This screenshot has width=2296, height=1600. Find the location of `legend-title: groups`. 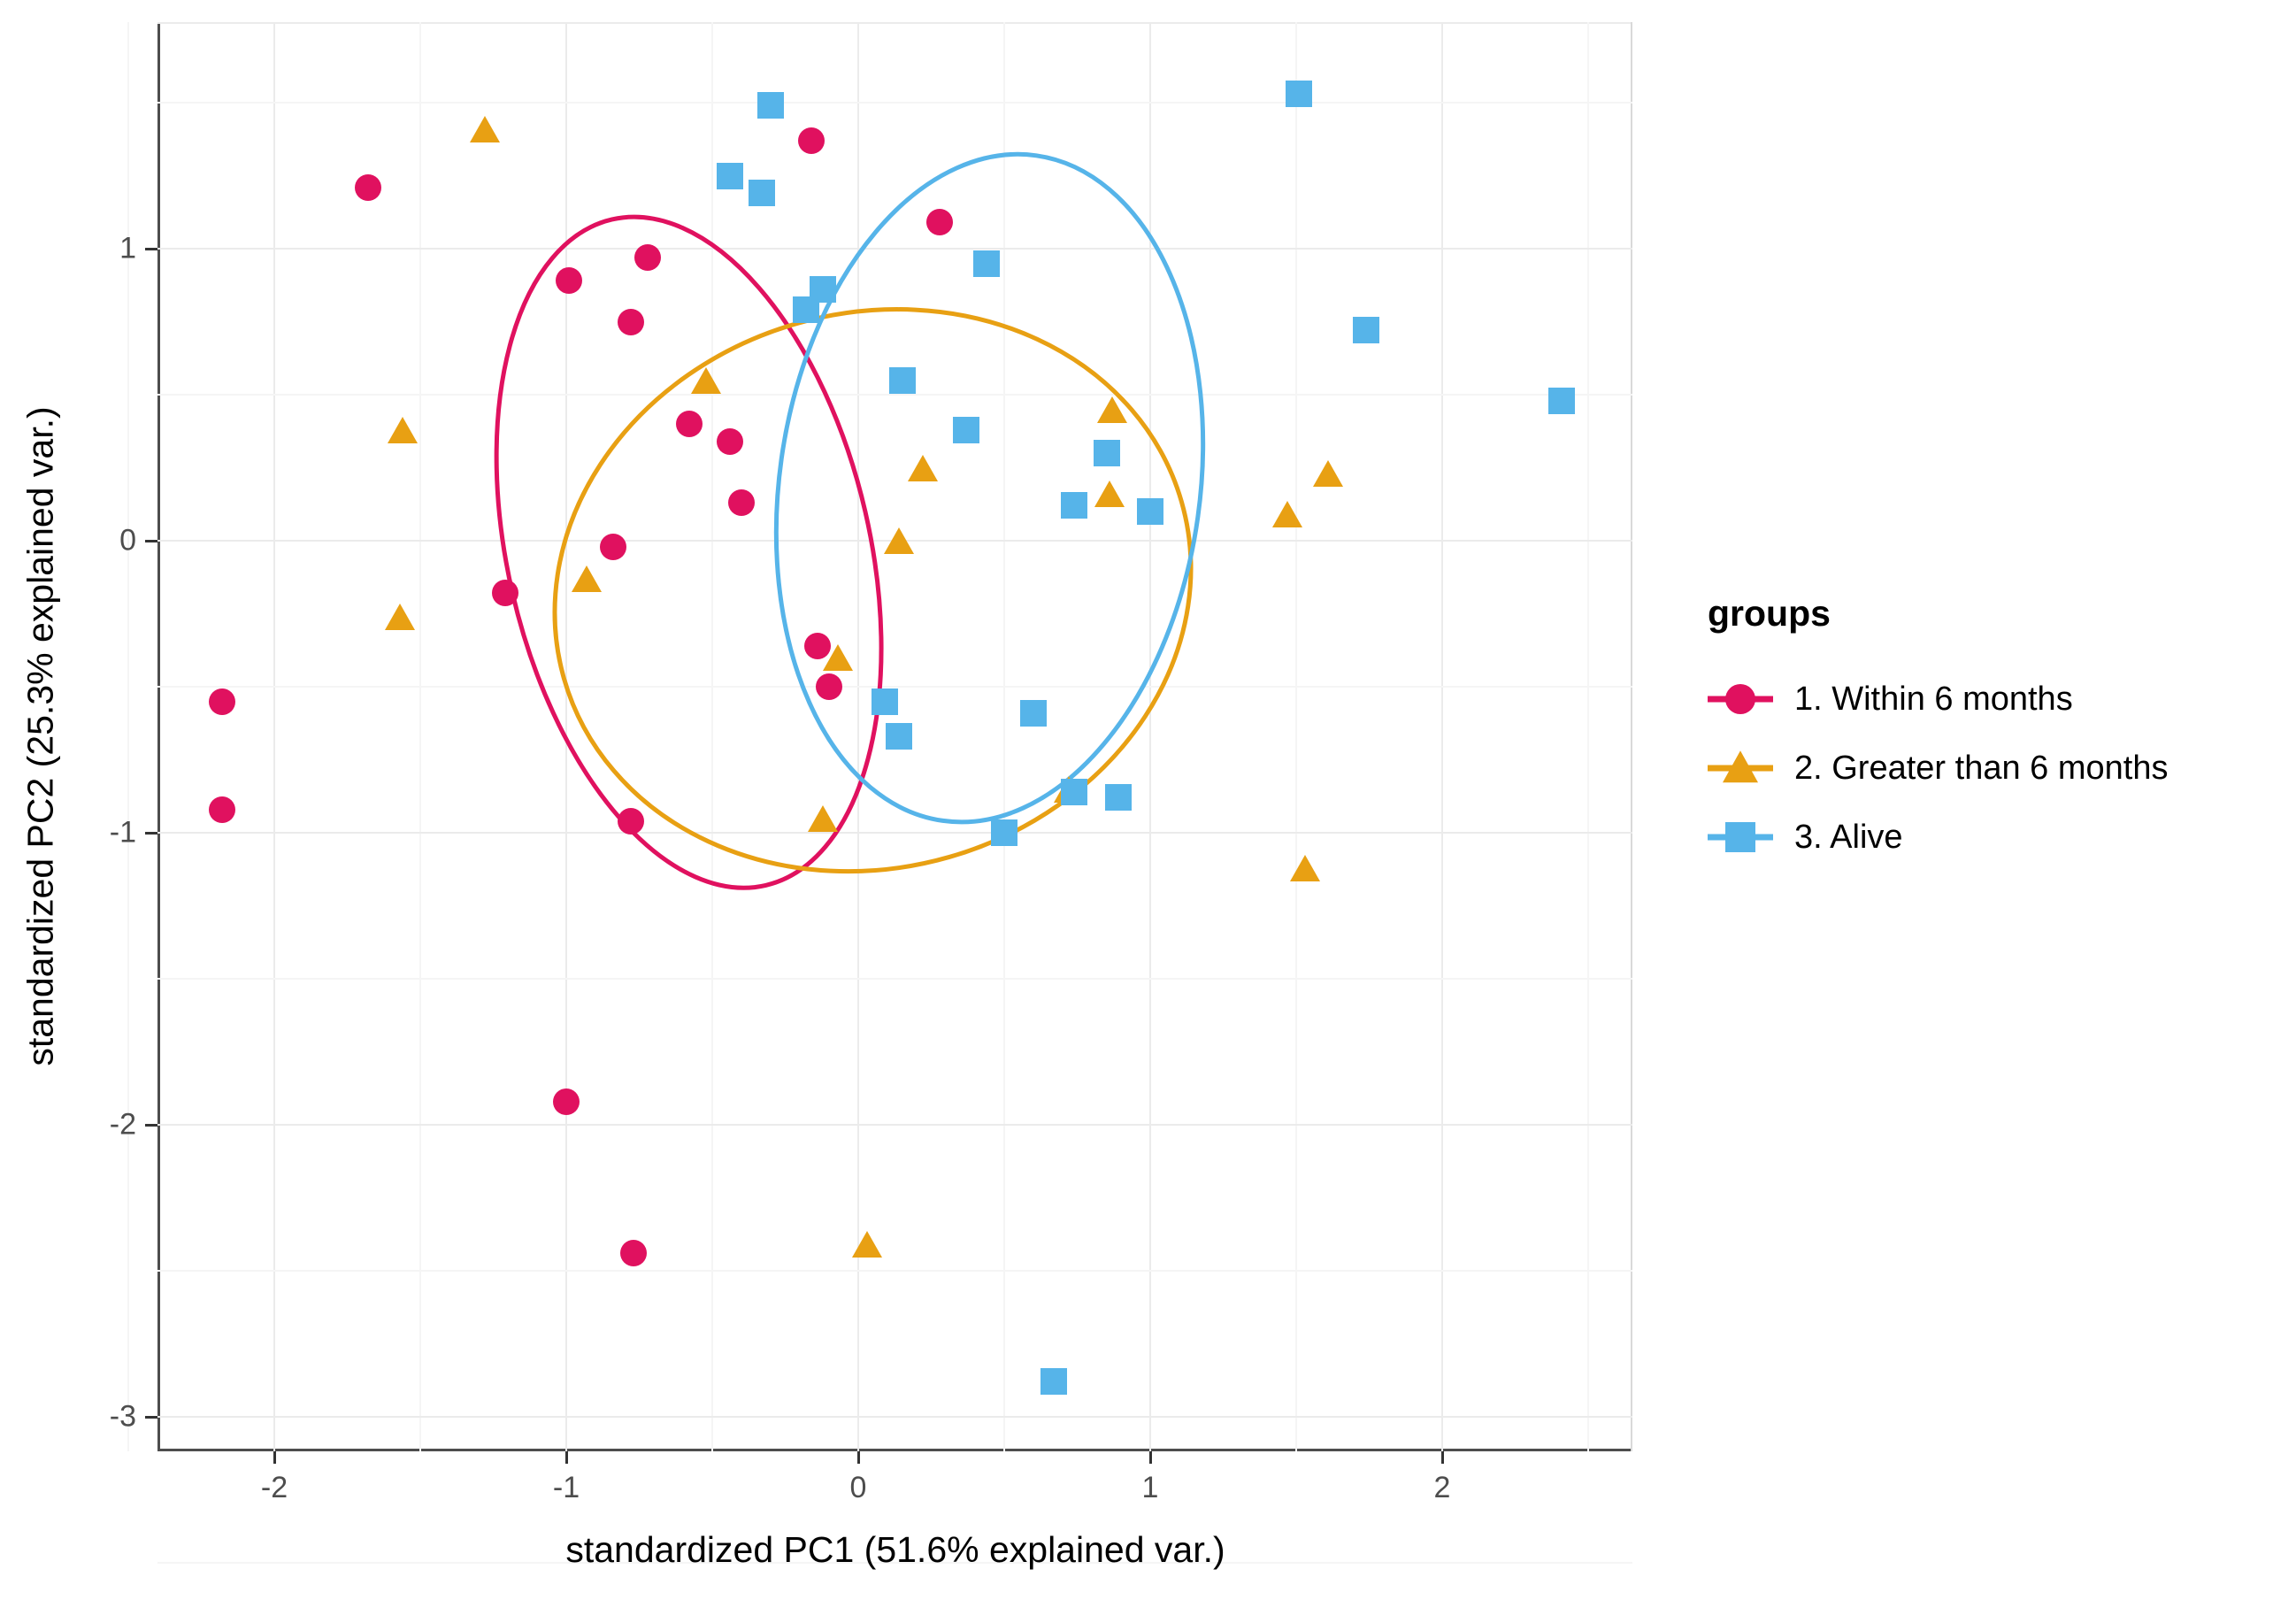

legend-title: groups is located at coordinates (1770, 613).